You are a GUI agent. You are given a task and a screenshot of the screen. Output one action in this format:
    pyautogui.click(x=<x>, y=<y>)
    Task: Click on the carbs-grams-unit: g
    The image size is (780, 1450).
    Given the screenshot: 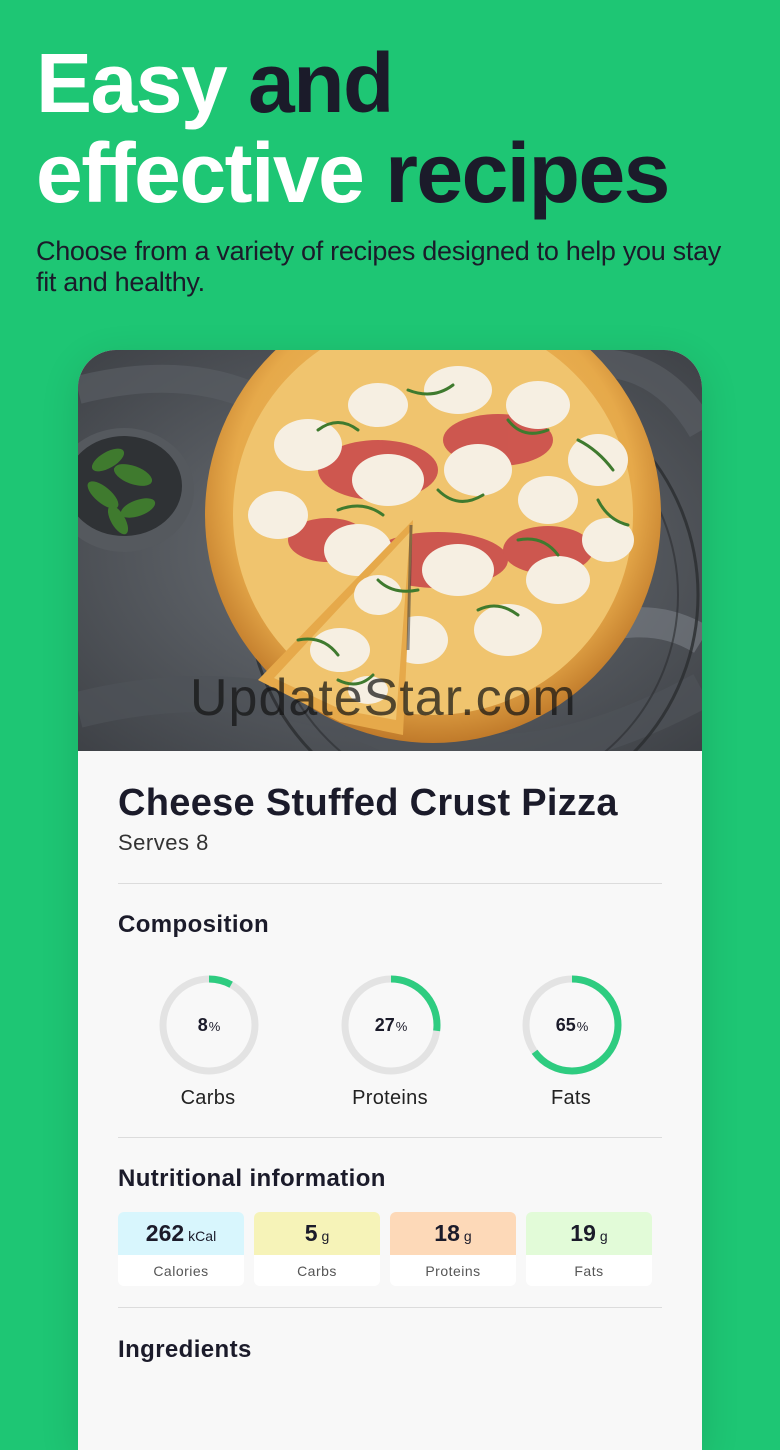 What is the action you would take?
    pyautogui.click(x=325, y=1236)
    